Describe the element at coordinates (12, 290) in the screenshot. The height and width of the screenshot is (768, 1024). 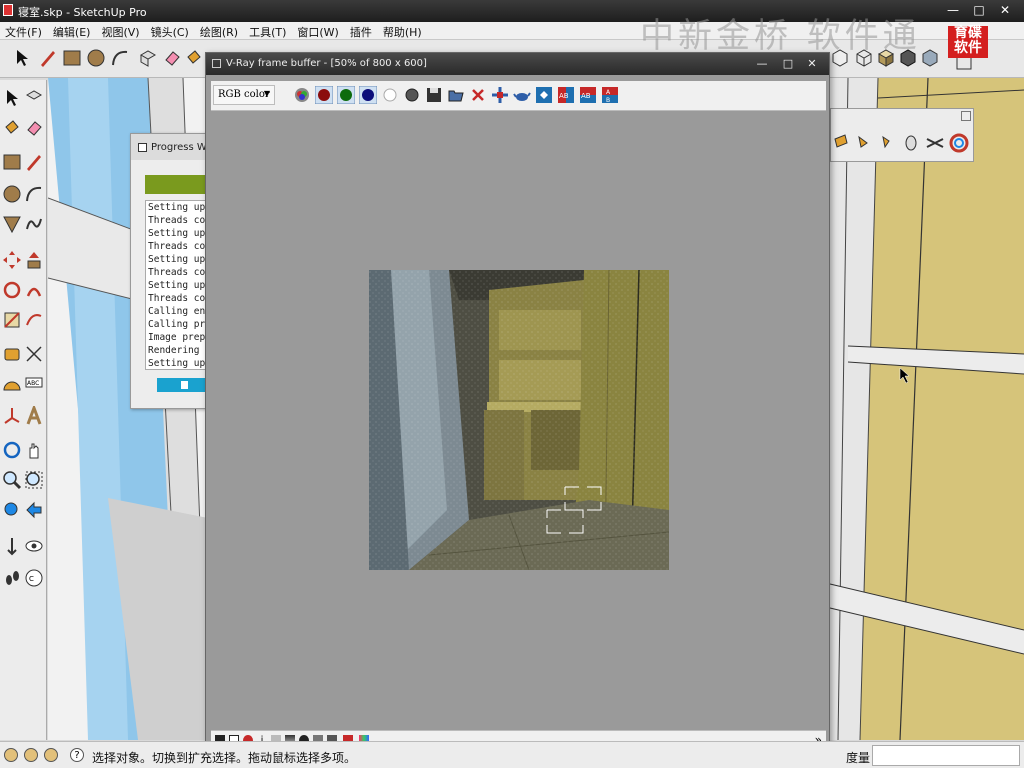
I see `rotate-icon` at that location.